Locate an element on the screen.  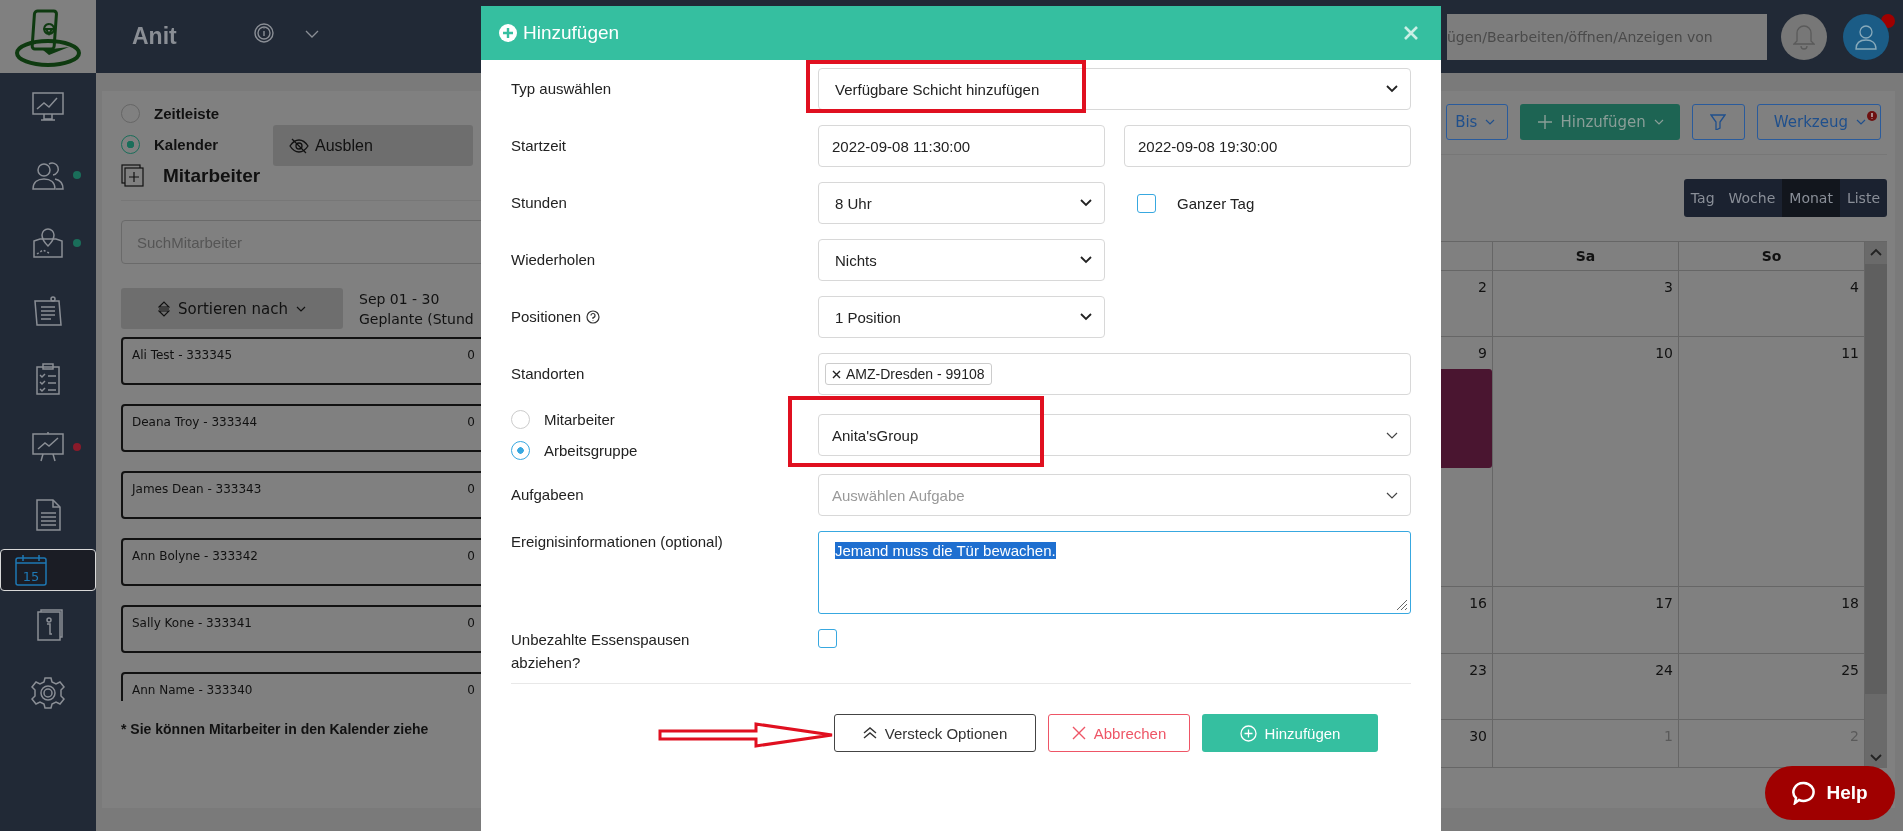
repeat-select: Nichts is located at coordinates (961, 260).